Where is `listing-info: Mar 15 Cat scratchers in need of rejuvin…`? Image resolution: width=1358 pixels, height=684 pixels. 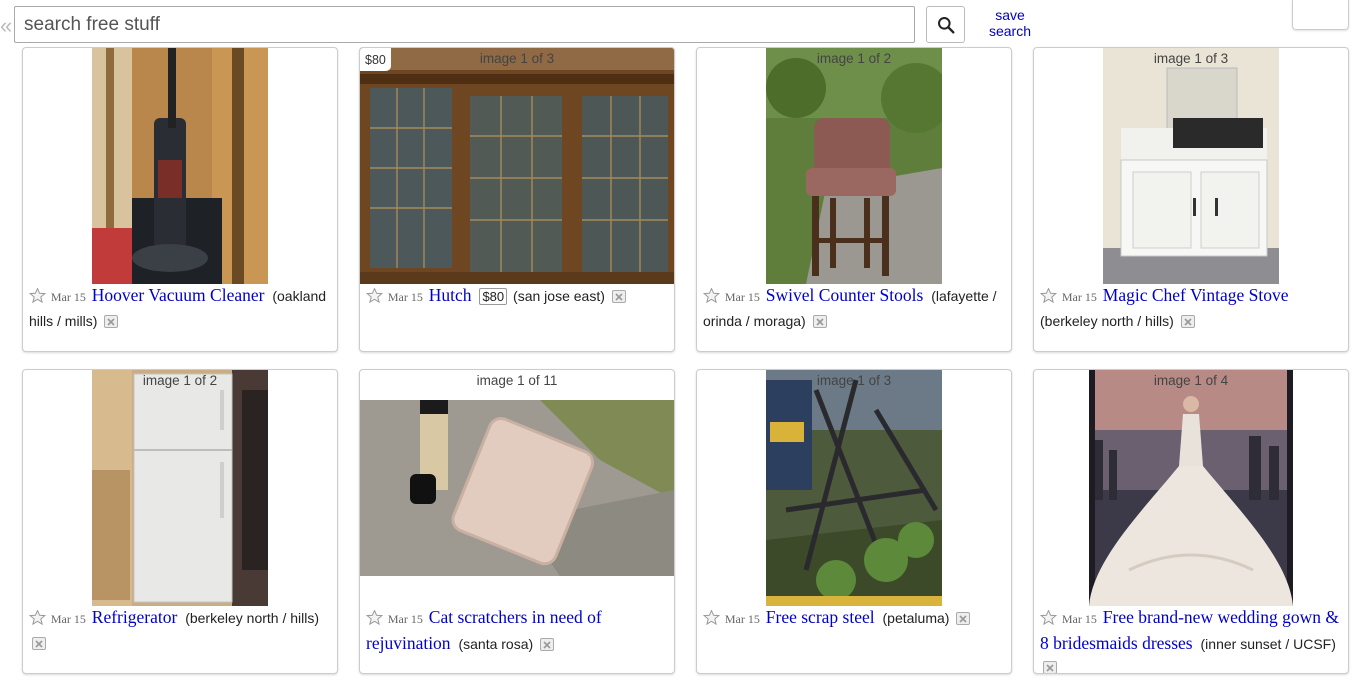
listing-info: Mar 15 Cat scratchers in need of rejuvin… is located at coordinates (516, 631).